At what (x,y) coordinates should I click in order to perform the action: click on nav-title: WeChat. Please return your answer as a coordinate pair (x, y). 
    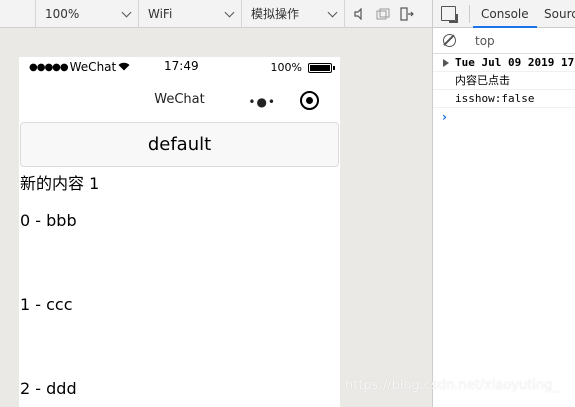
    Looking at the image, I should click on (179, 99).